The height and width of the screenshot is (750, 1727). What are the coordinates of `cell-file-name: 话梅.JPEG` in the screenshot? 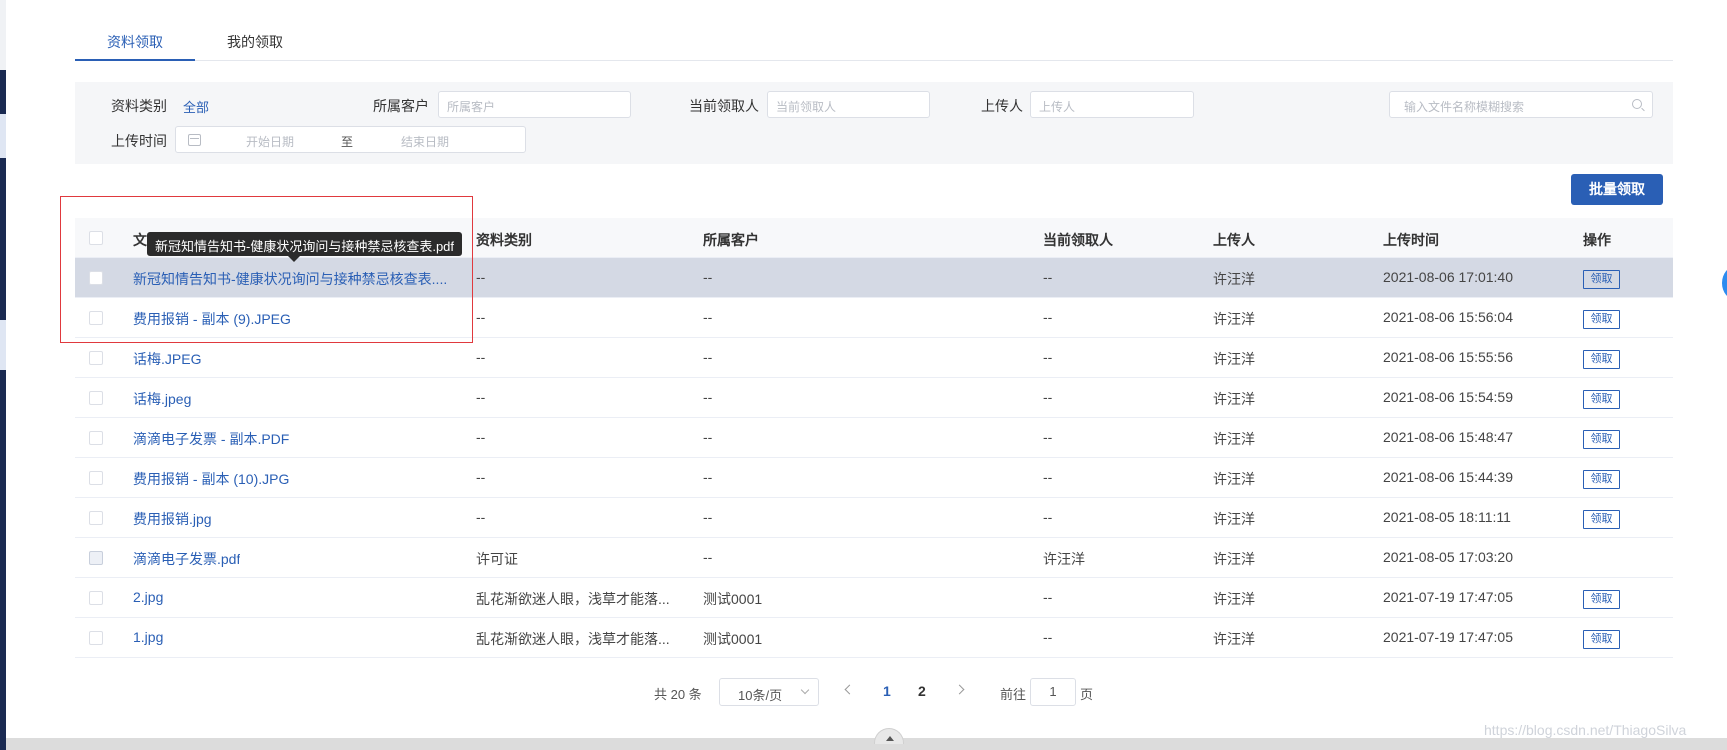 It's located at (167, 359).